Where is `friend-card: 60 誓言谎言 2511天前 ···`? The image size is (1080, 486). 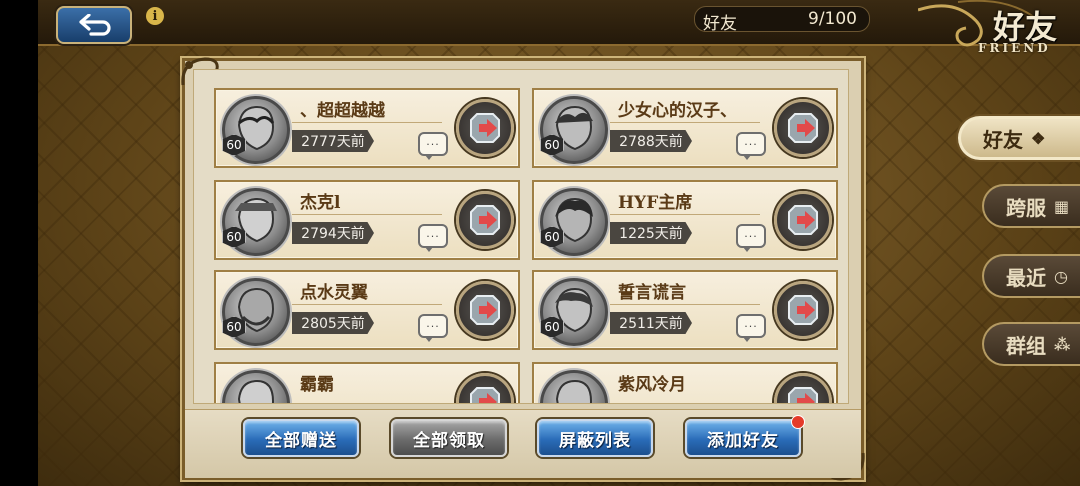 friend-card: 60 誓言谎言 2511天前 ··· is located at coordinates (685, 310).